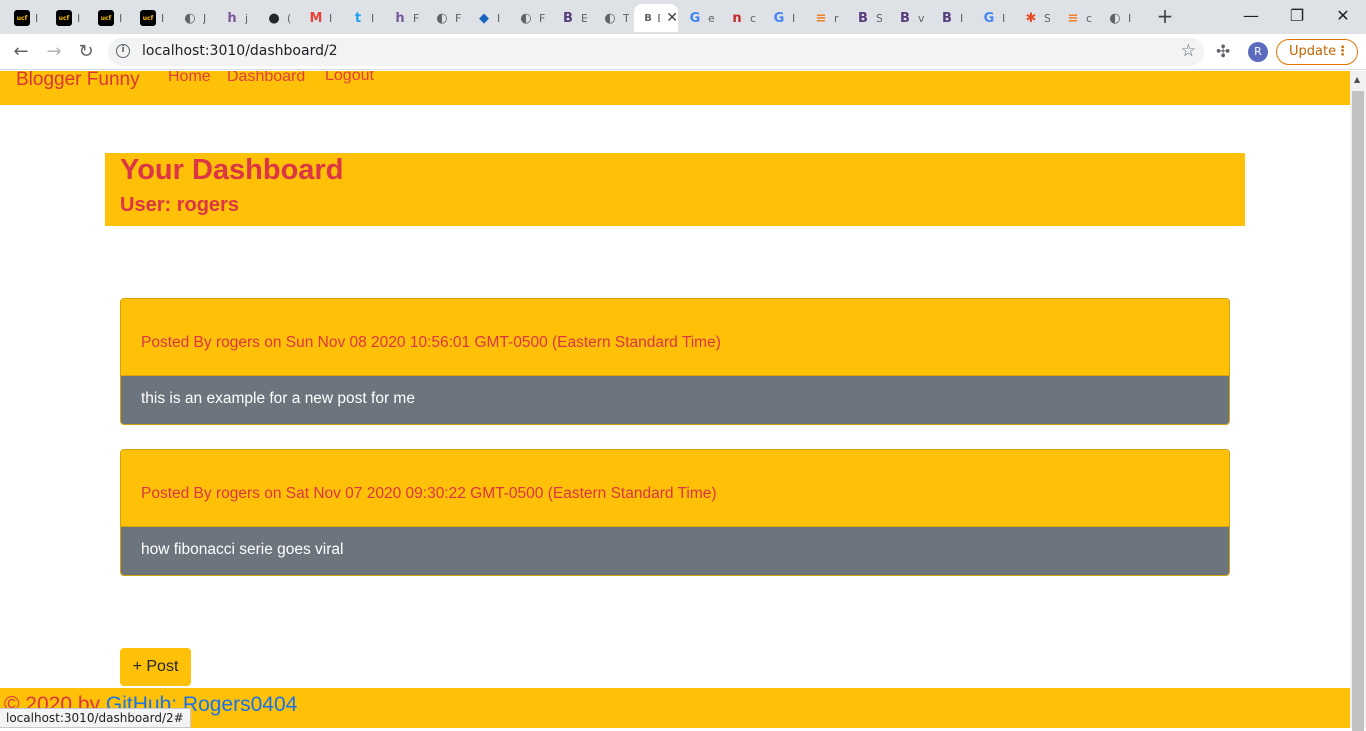 The height and width of the screenshot is (731, 1366). What do you see at coordinates (1223, 52) in the screenshot?
I see `extensions-puzzle-icon: ✣` at bounding box center [1223, 52].